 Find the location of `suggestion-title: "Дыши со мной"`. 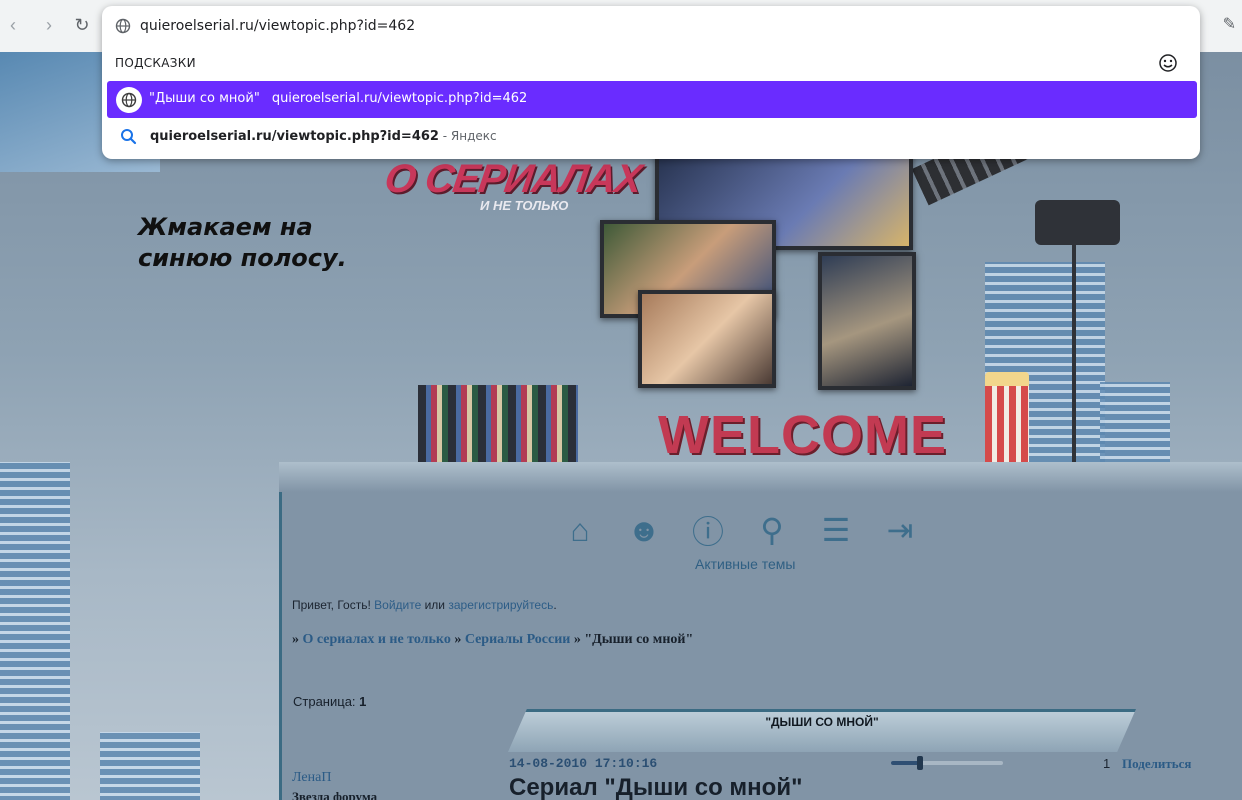

suggestion-title: "Дыши со мной" is located at coordinates (204, 98).